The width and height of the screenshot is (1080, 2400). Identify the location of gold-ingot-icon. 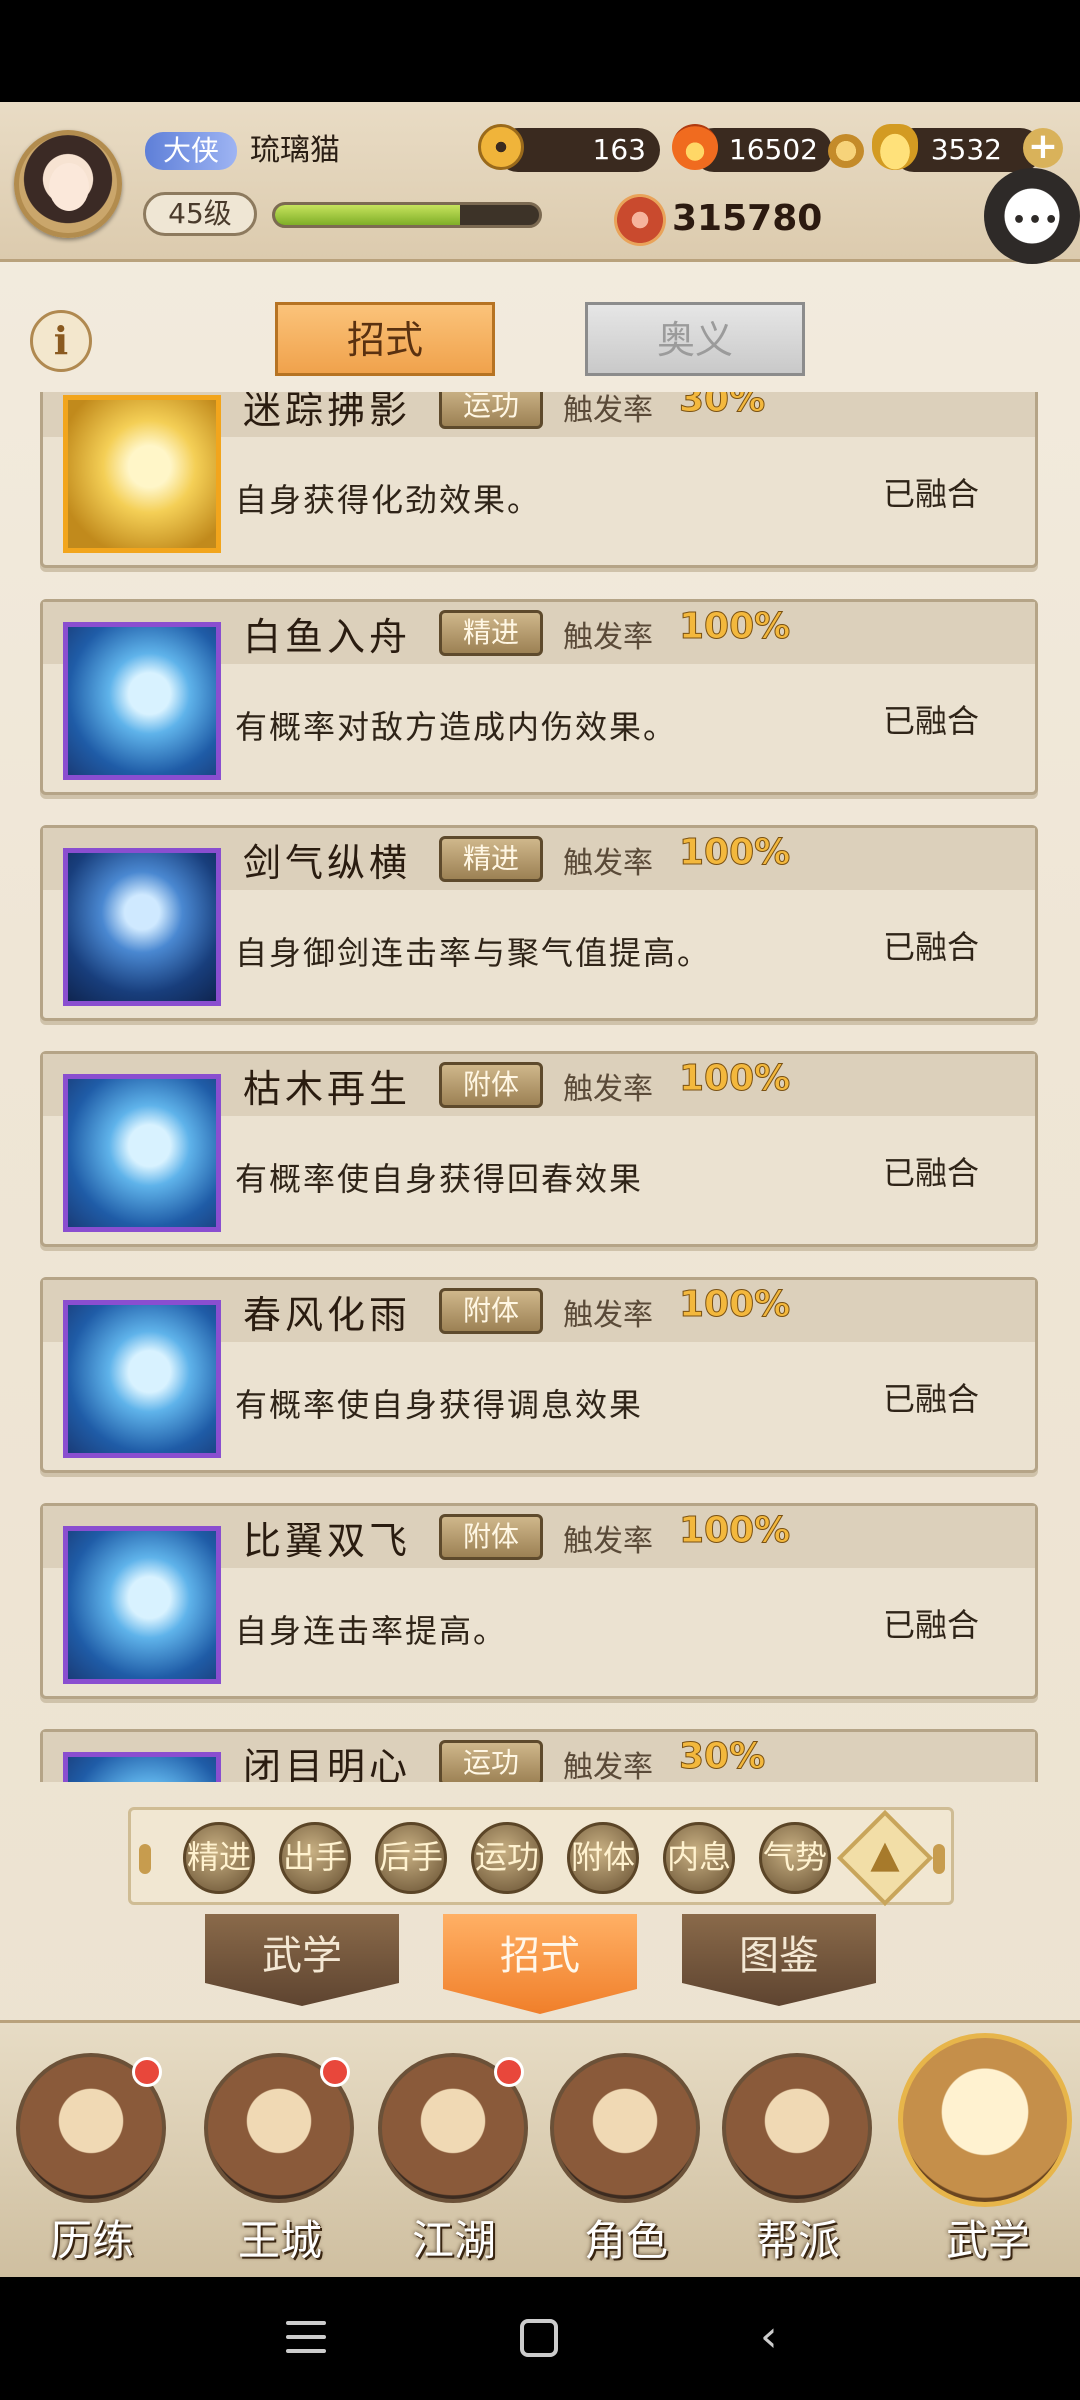
(895, 147).